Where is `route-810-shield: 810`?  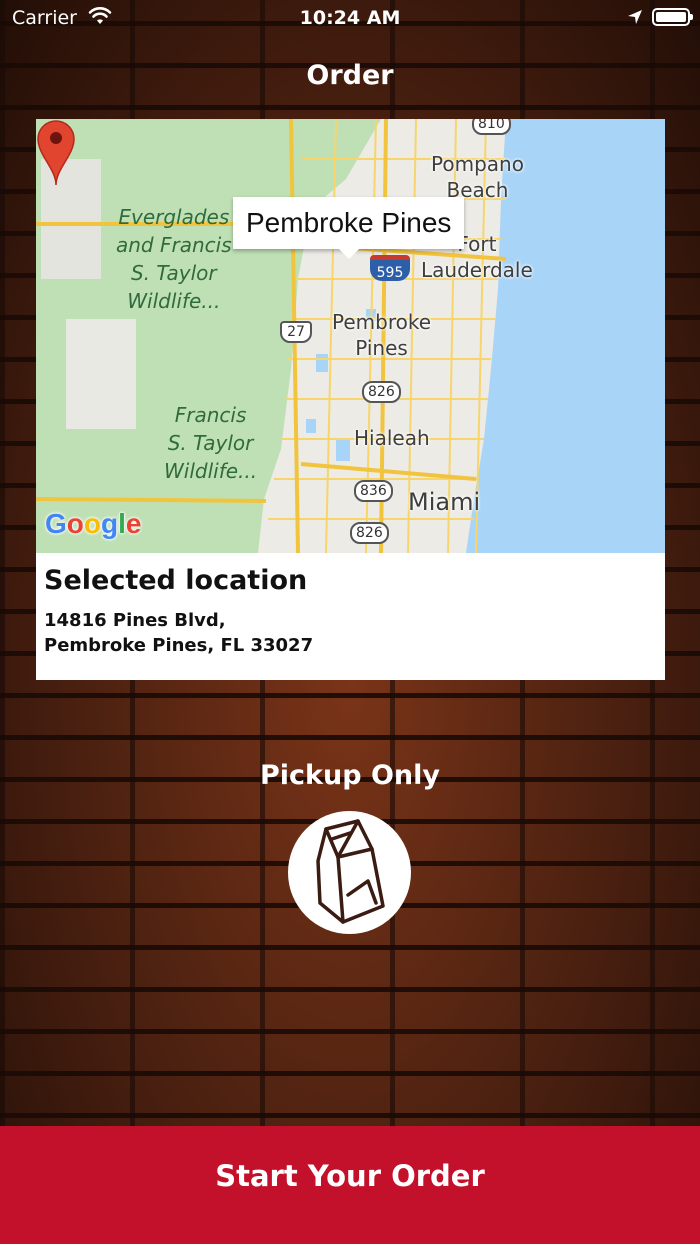 route-810-shield: 810 is located at coordinates (491, 127).